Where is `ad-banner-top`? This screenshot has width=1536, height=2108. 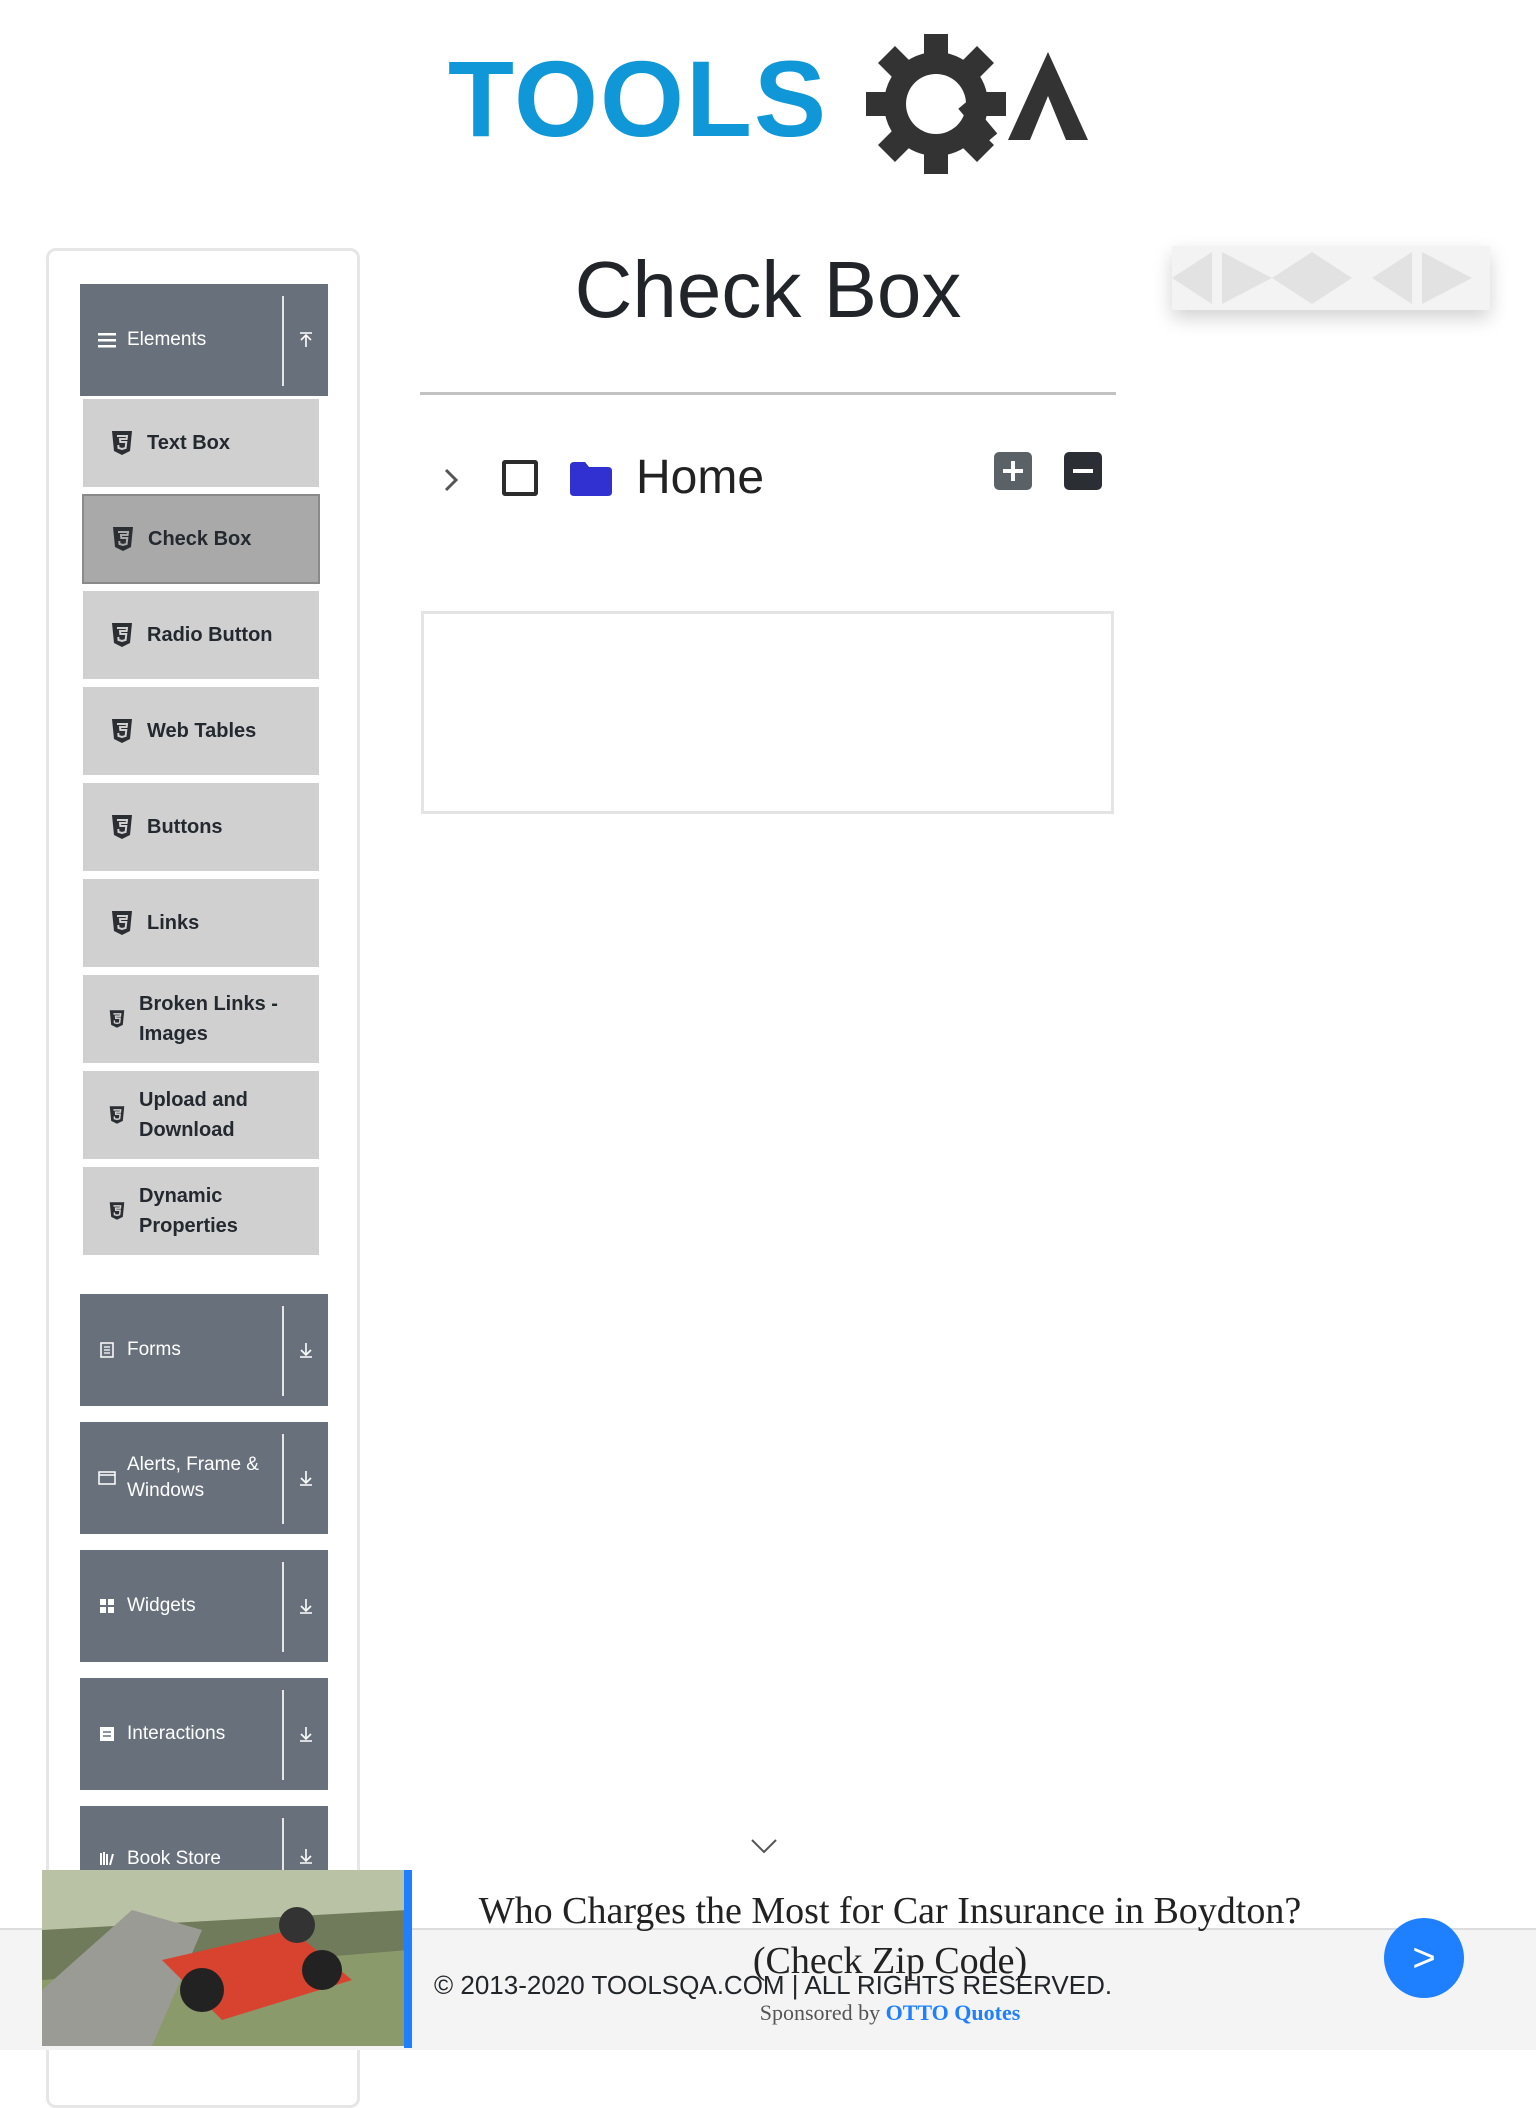
ad-banner-top is located at coordinates (1331, 278).